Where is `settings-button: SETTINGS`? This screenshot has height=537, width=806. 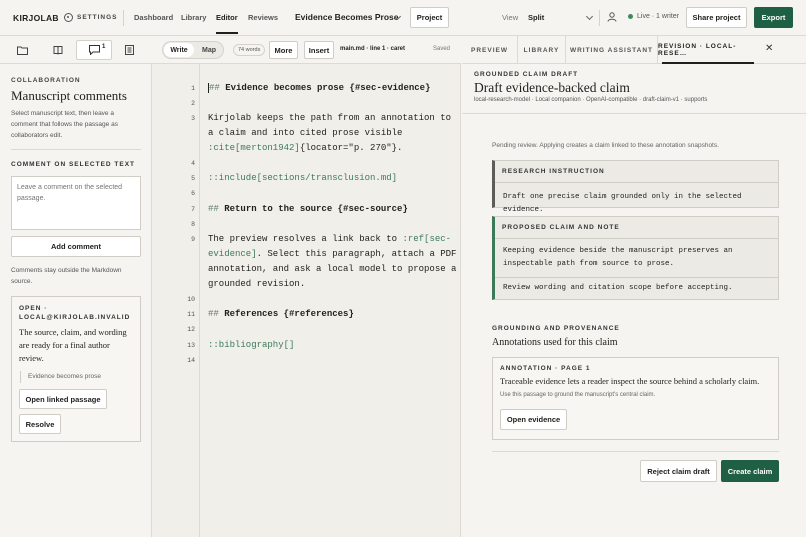
settings-button: SETTINGS is located at coordinates (91, 17).